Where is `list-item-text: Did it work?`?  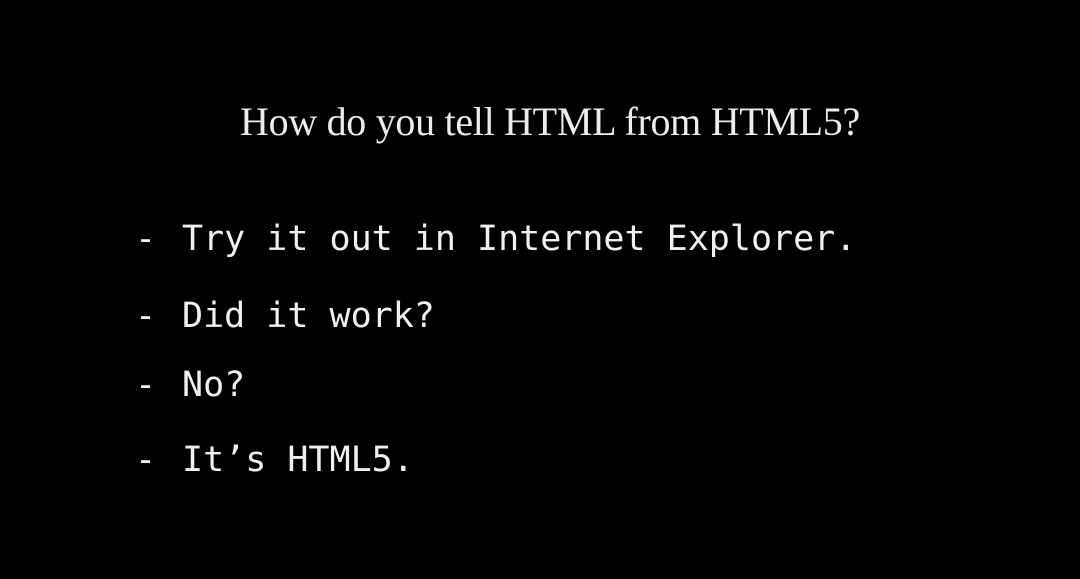
list-item-text: Did it work? is located at coordinates (308, 316).